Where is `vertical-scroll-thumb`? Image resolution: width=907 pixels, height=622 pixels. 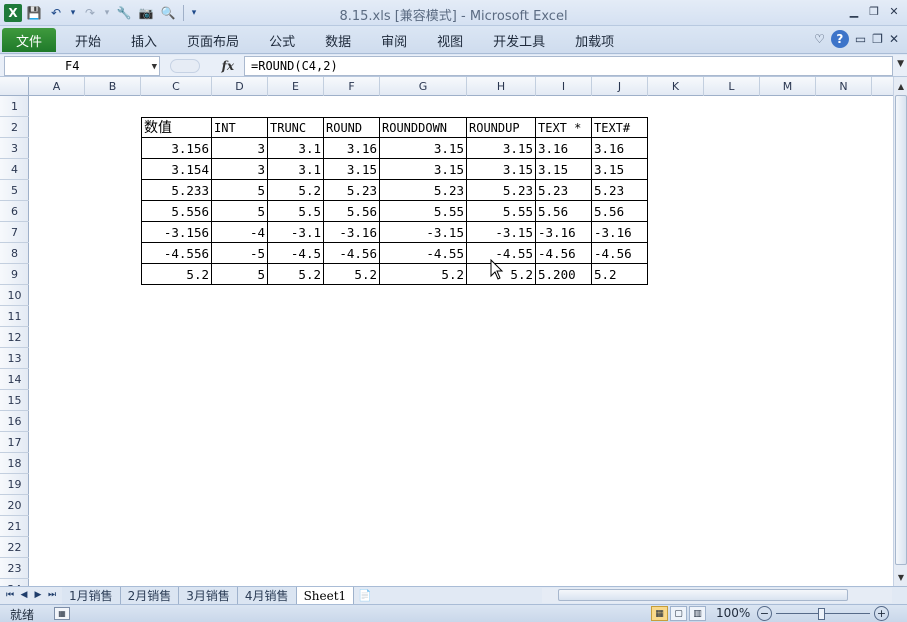
vertical-scroll-thumb is located at coordinates (901, 330).